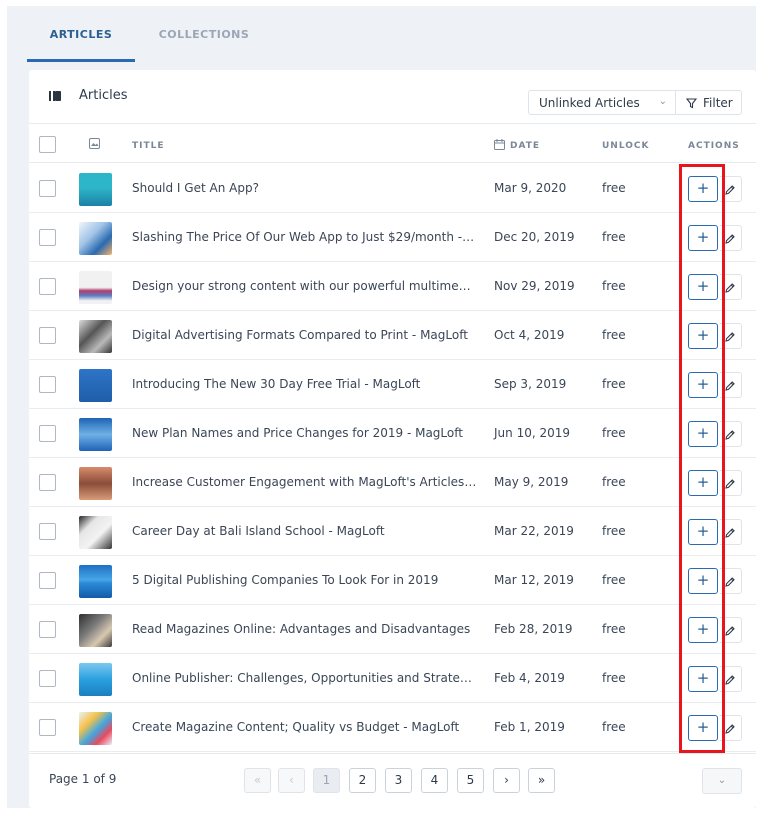  Describe the element at coordinates (530, 188) in the screenshot. I see `article-date: Mar 9, 2020` at that location.